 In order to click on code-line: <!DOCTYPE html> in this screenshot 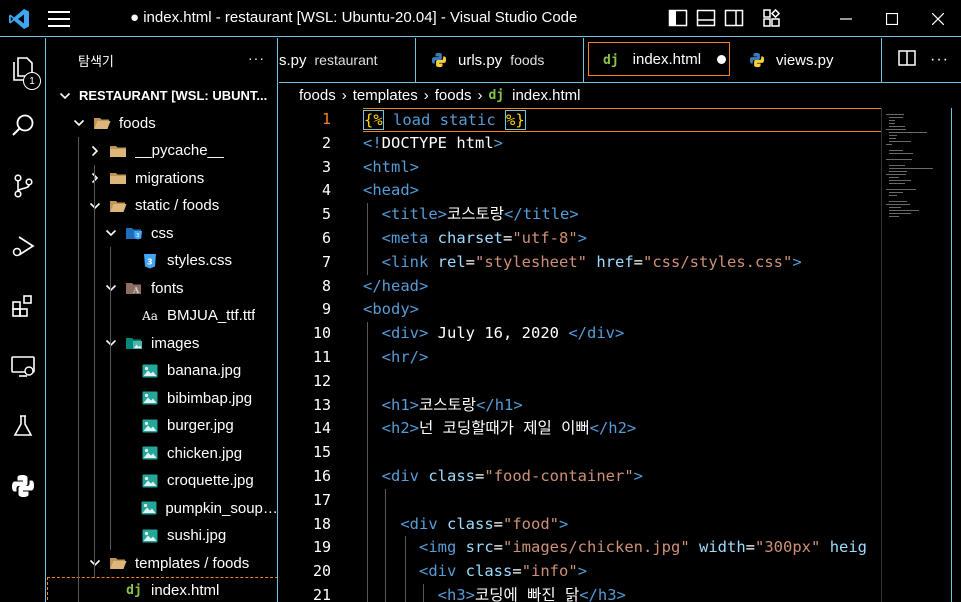, I will do `click(622, 144)`.